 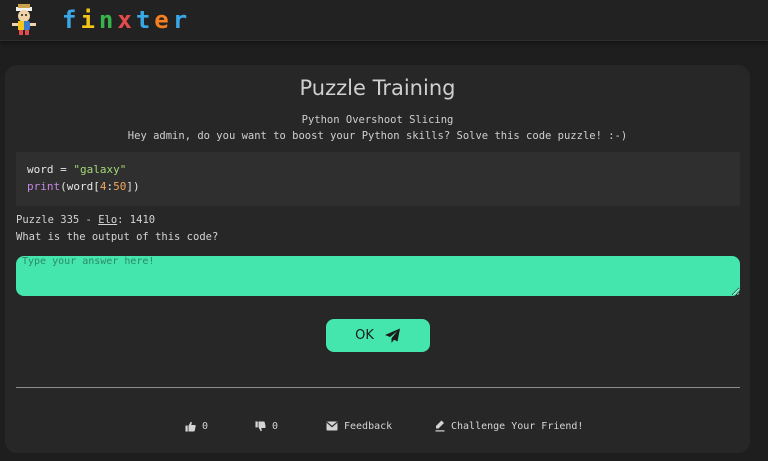 I want to click on logo-letter: i, so click(x=89, y=20).